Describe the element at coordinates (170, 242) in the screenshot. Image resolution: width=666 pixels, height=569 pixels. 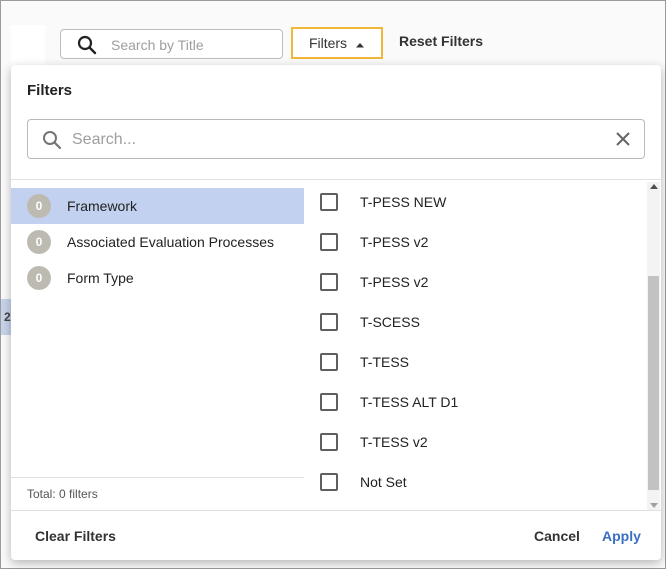
I see `category-label: Associated Evaluation Processes` at that location.